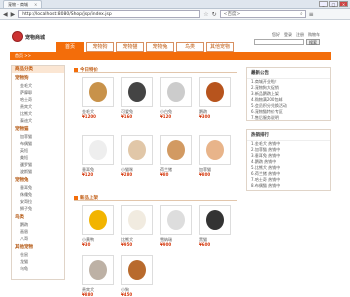 The image size is (350, 297). What do you see at coordinates (38, 106) in the screenshot?
I see `sidebar-item: 贵宾犬` at bounding box center [38, 106].